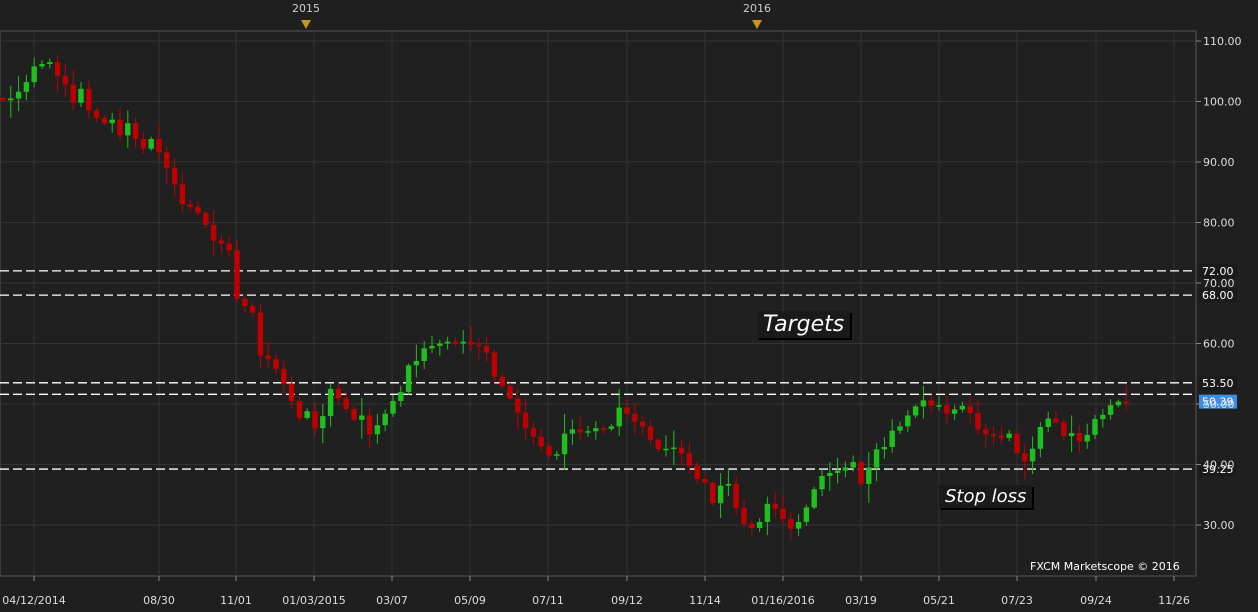  I want to click on x-tick-label: 03/19, so click(861, 600).